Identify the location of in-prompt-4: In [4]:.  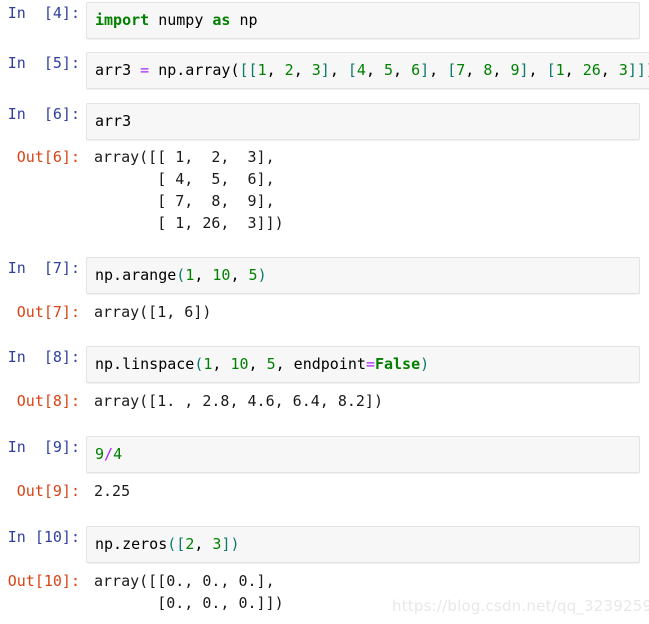
(43, 13).